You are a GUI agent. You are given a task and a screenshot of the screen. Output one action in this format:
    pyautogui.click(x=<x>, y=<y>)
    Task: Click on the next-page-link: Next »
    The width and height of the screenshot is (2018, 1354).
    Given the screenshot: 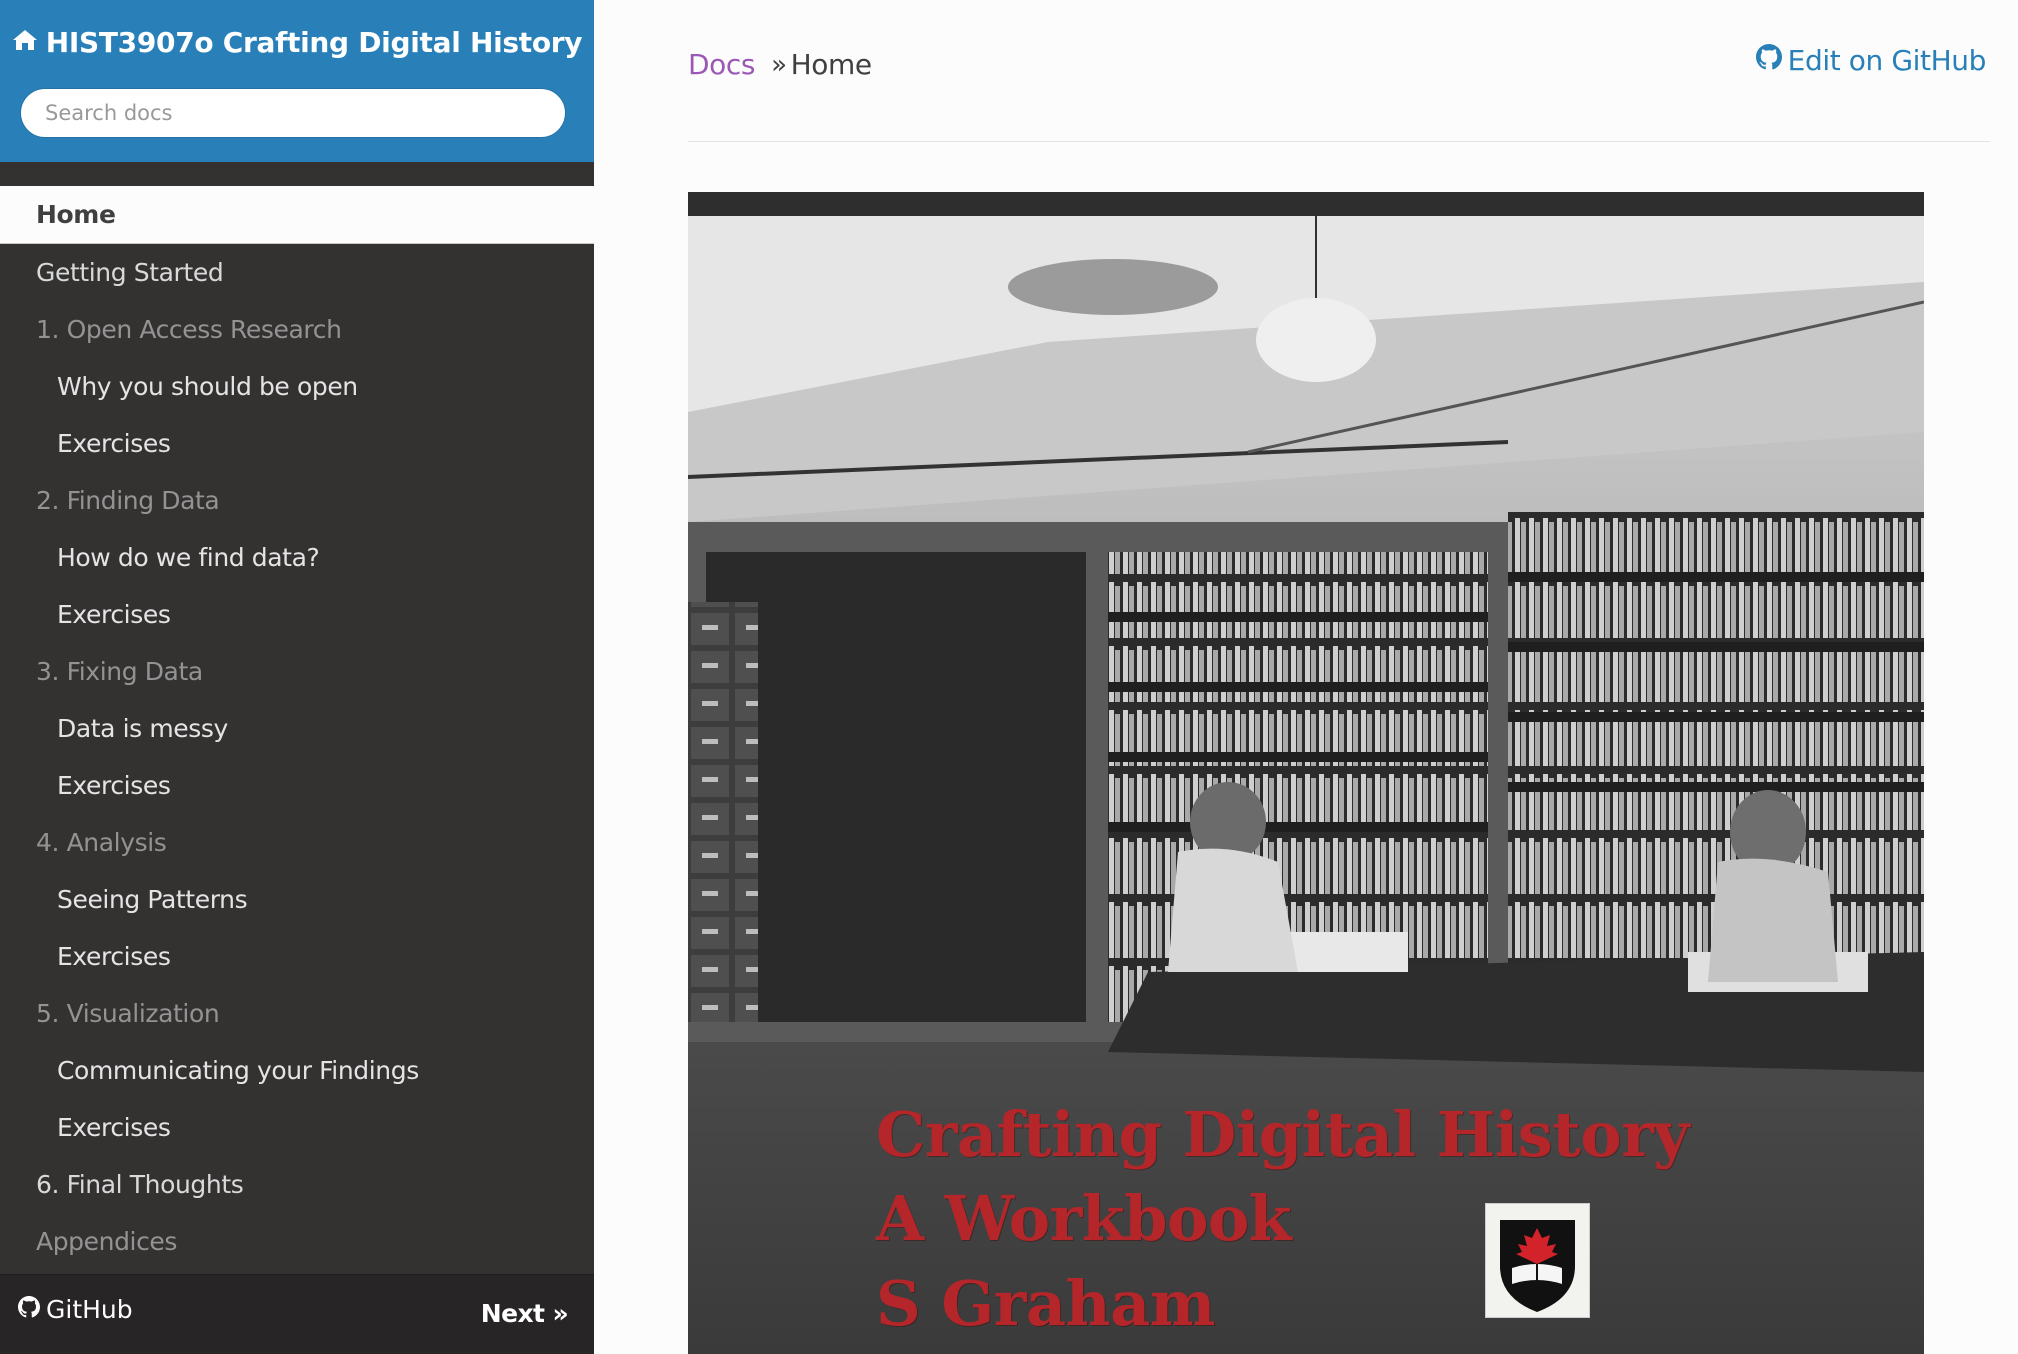 What is the action you would take?
    pyautogui.click(x=525, y=1313)
    